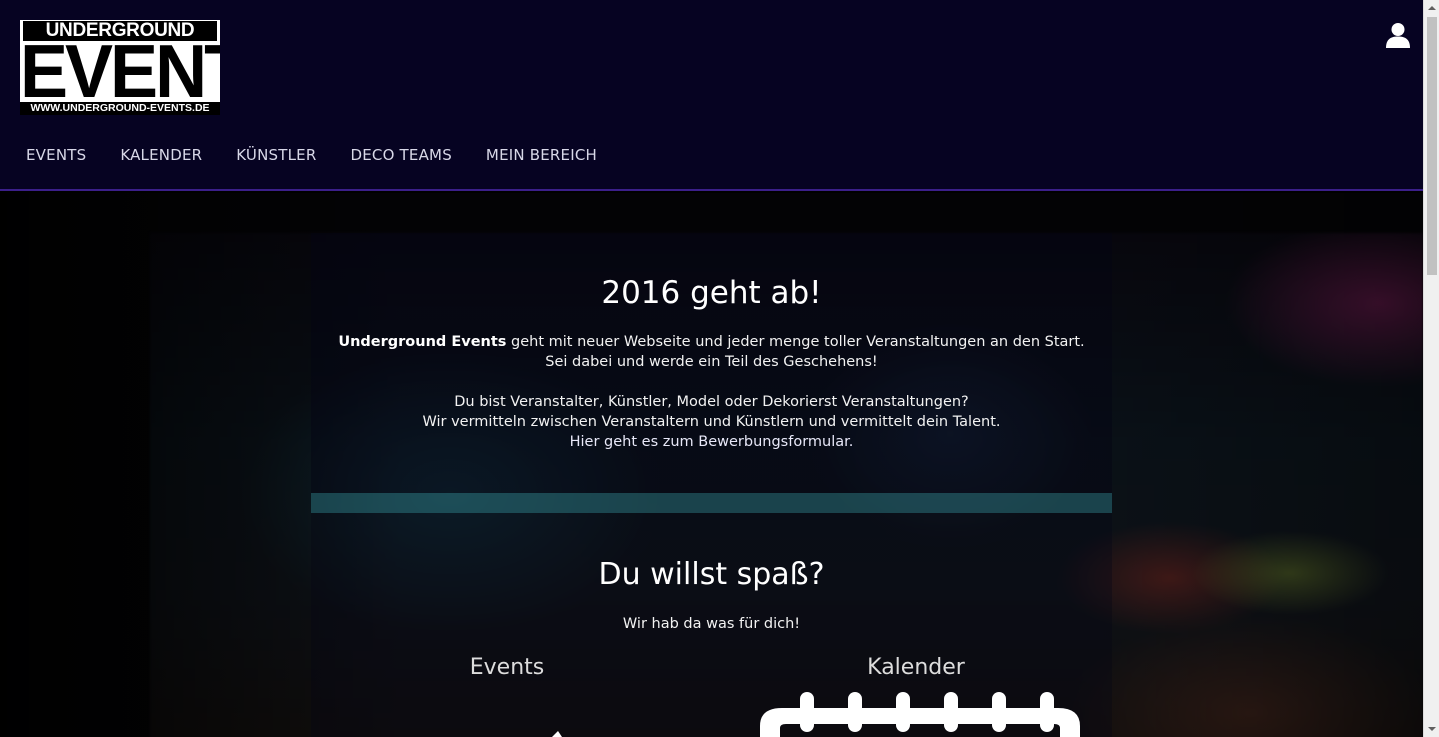 This screenshot has height=737, width=1439. I want to click on fun-subtitle: Wir hab da was für dich!, so click(711, 624).